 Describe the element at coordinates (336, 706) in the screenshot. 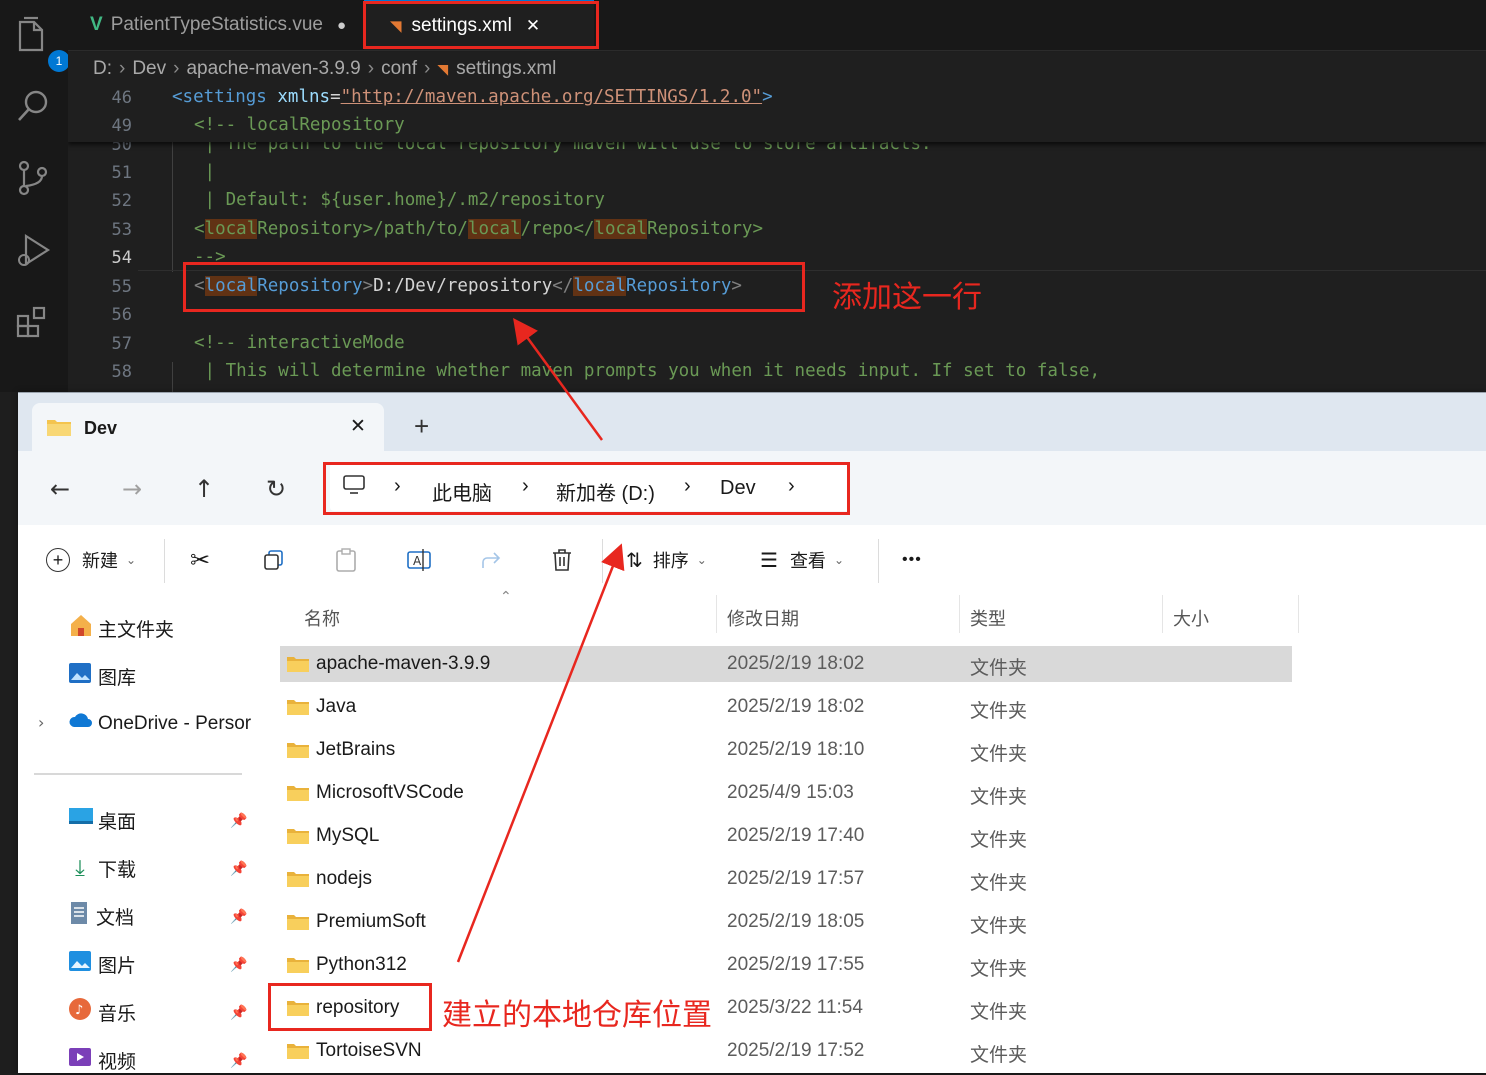

I see `file-name: Java` at that location.